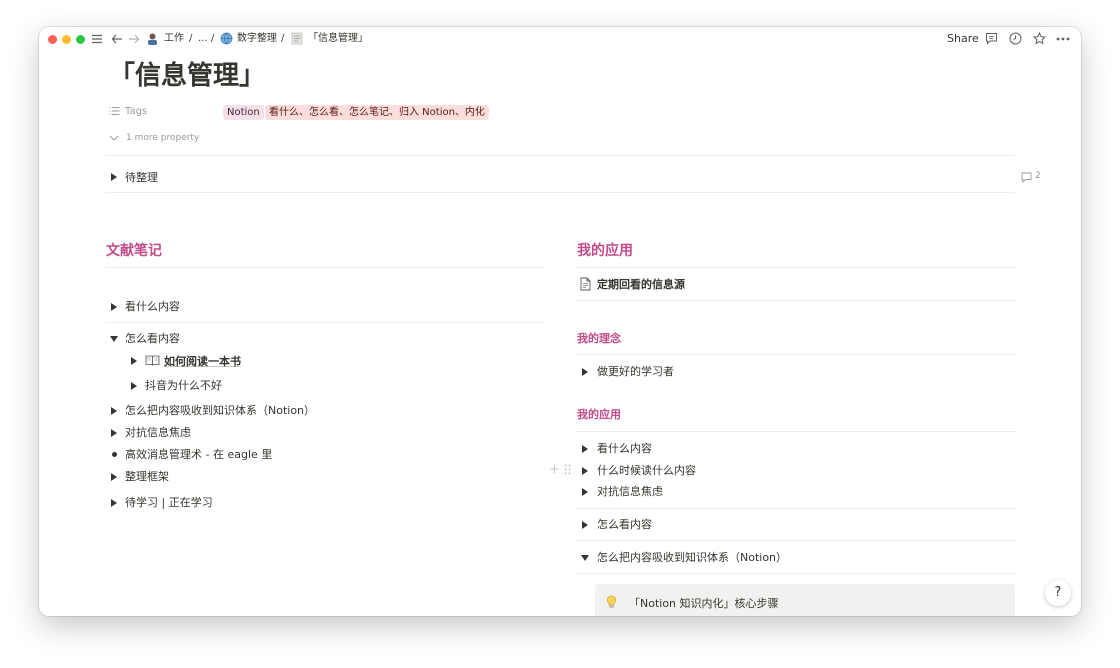  Describe the element at coordinates (646, 470) in the screenshot. I see `right-item-when-to-read: 什么时候读什么内容` at that location.